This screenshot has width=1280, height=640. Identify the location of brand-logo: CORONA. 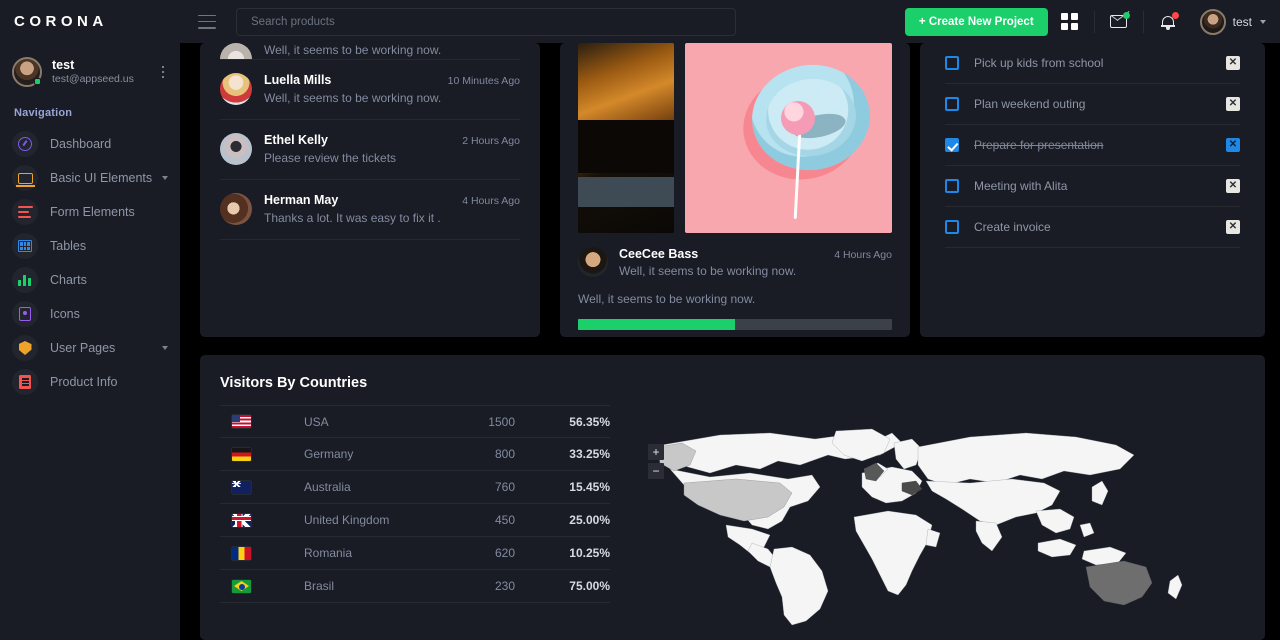
(90, 21).